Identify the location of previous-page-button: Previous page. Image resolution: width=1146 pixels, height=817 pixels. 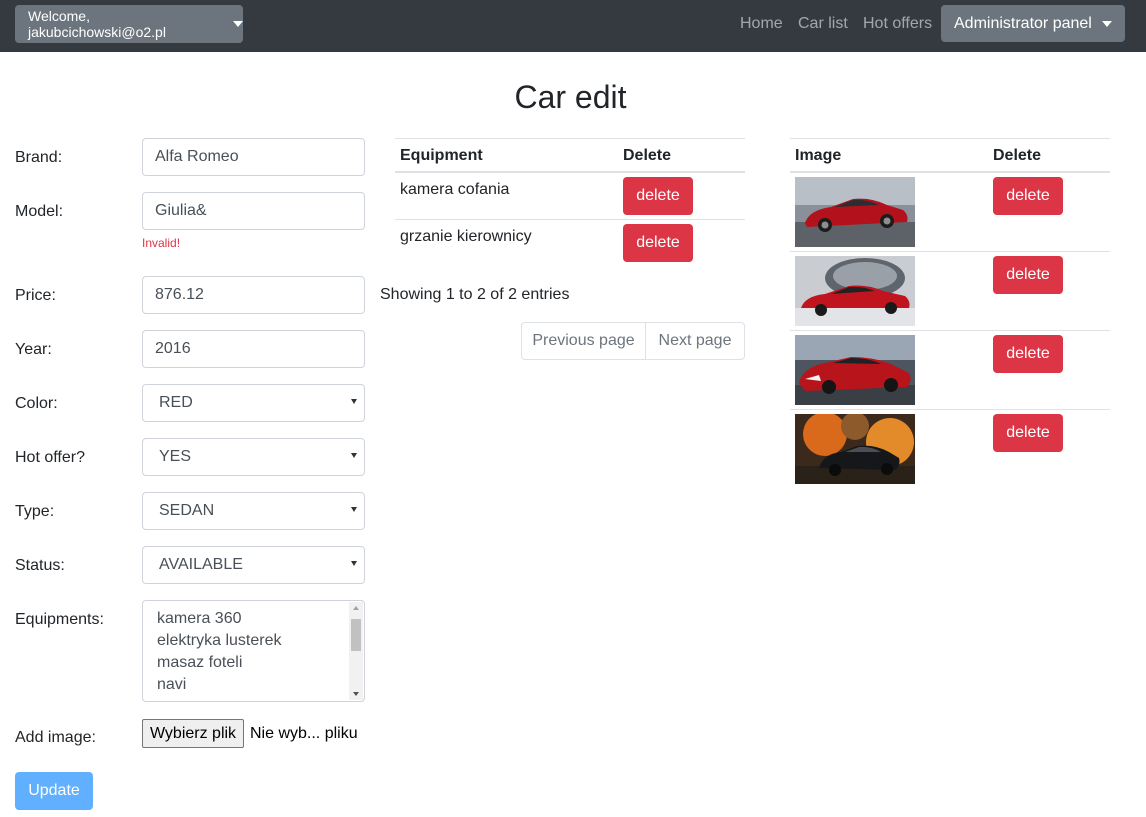
(583, 341).